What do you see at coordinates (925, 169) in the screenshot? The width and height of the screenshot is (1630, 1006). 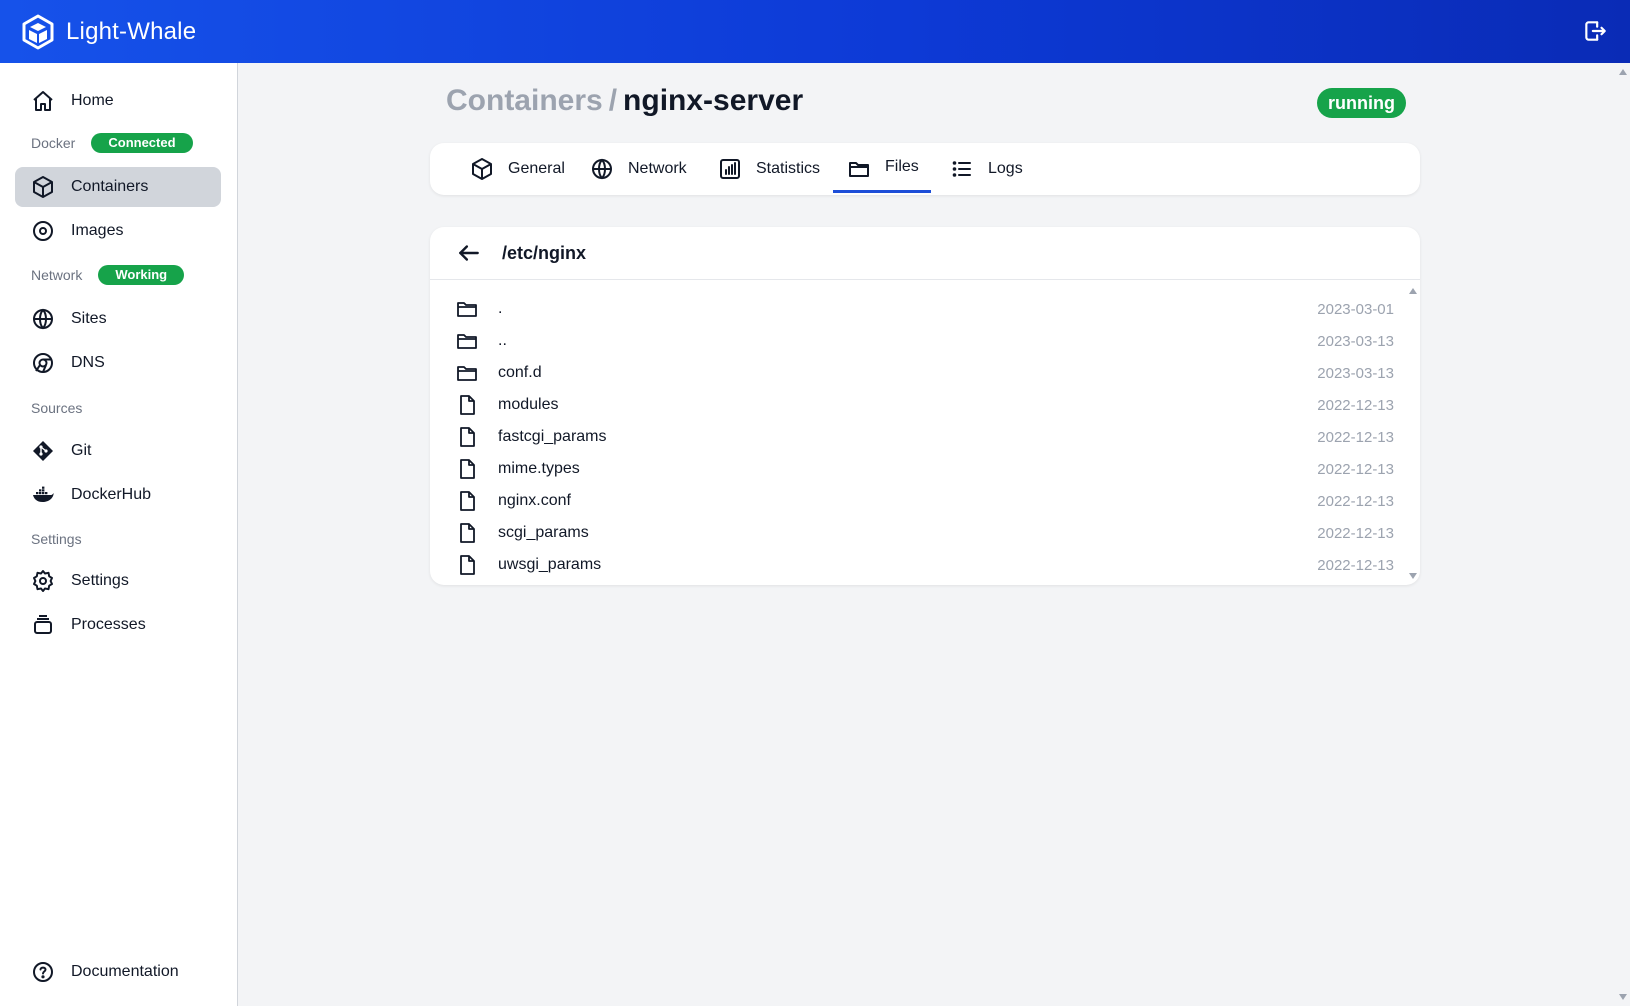 I see `tab-bar: General Network Statistics Files Logs` at bounding box center [925, 169].